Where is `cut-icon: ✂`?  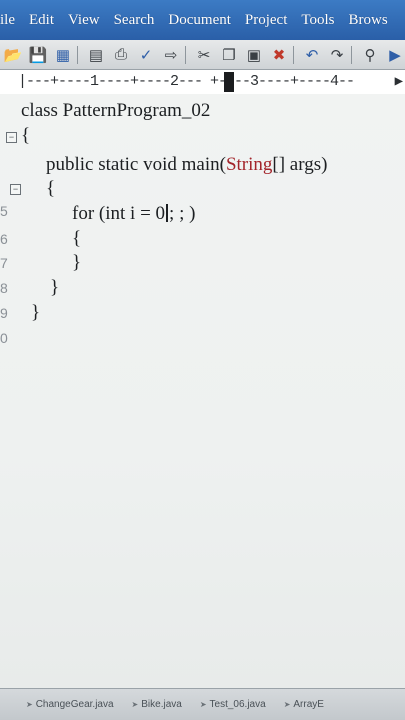
cut-icon: ✂ is located at coordinates (204, 55).